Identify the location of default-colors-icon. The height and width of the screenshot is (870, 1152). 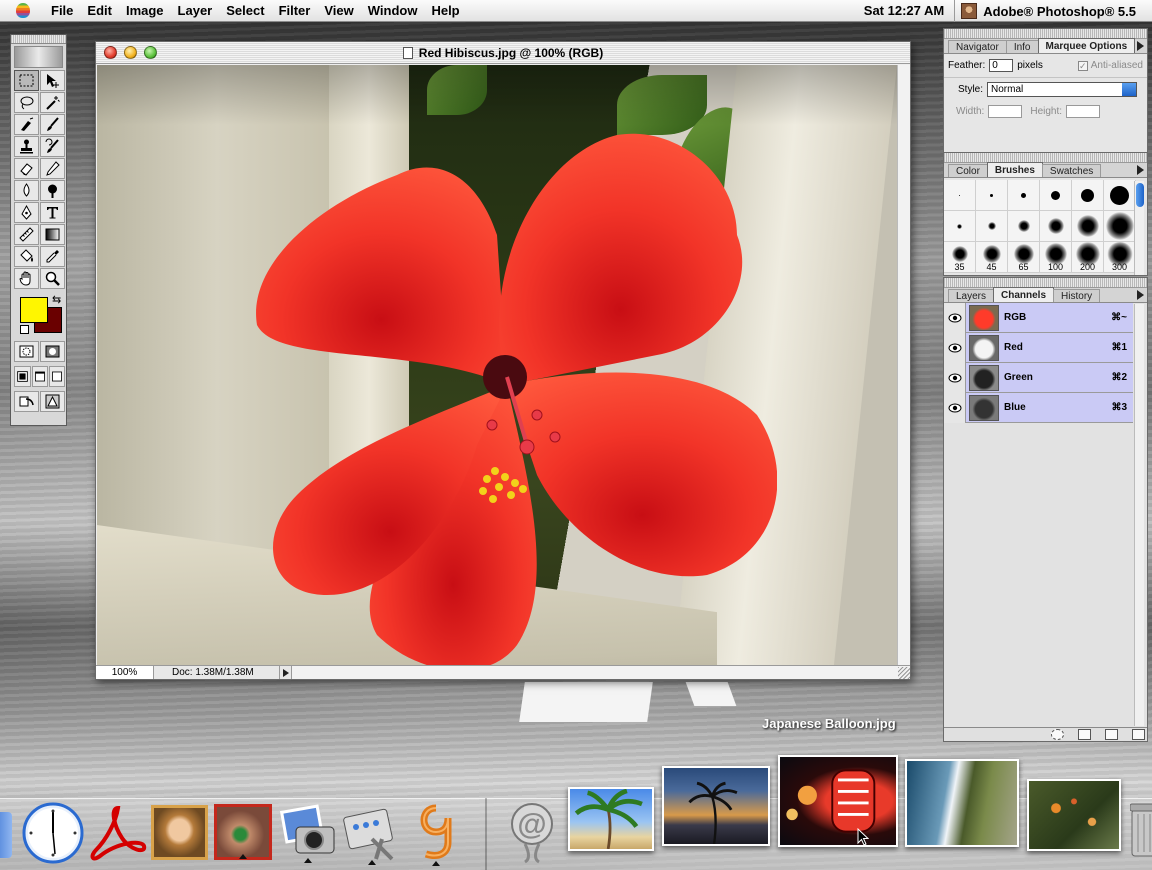
(24, 329).